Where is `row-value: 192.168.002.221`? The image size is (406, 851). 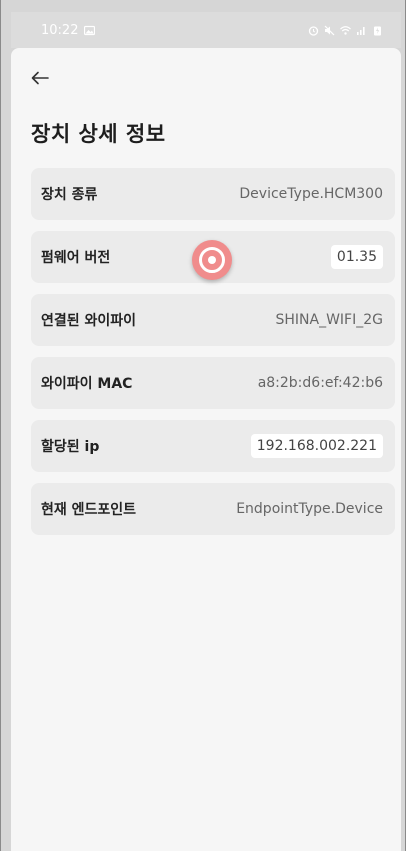
row-value: 192.168.002.221 is located at coordinates (316, 446).